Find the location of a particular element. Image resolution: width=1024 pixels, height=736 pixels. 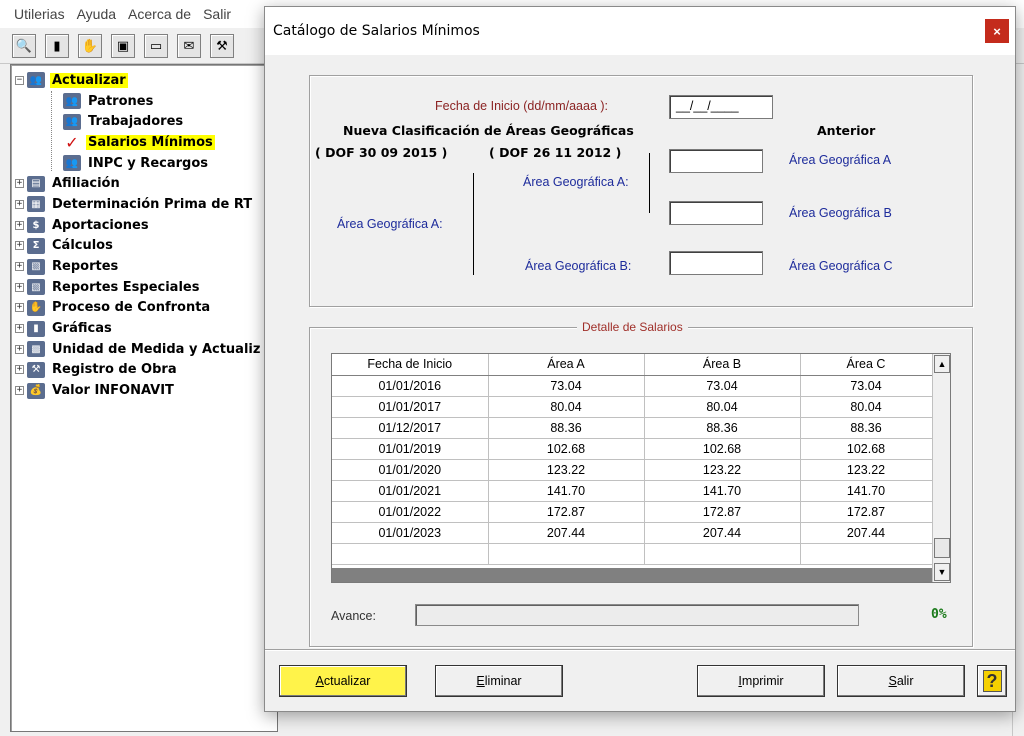

help-button: ? is located at coordinates (992, 681).